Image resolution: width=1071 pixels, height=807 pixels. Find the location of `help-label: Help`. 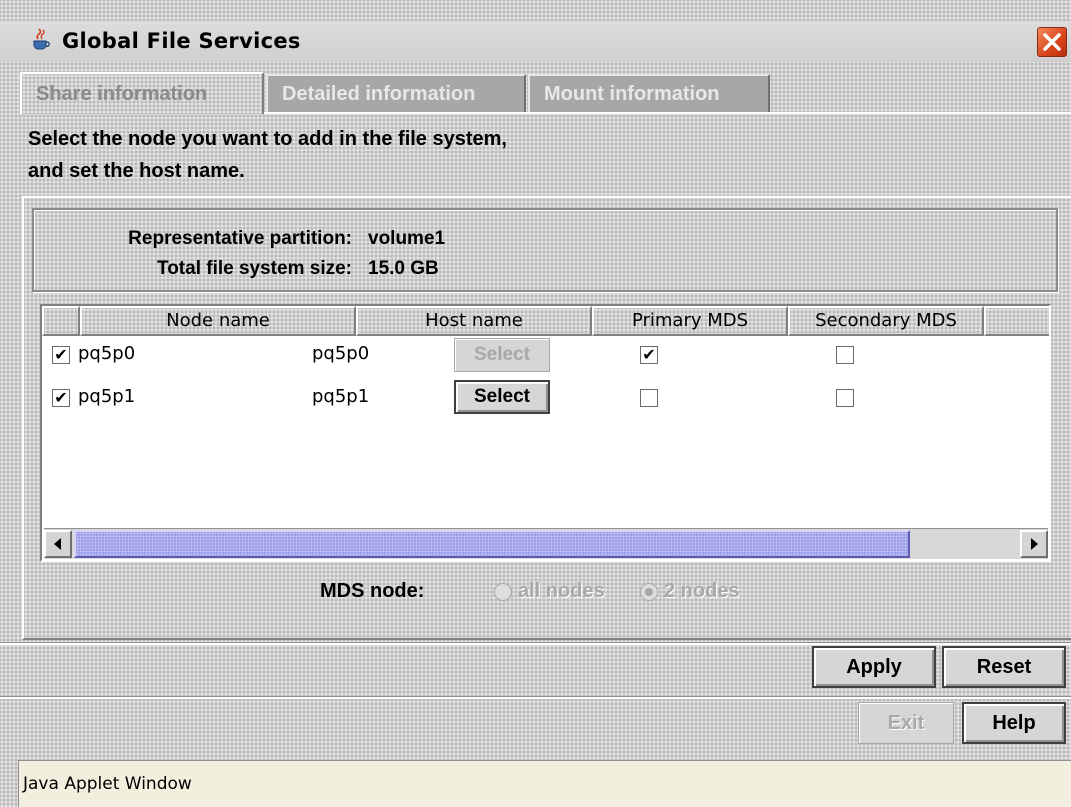

help-label: Help is located at coordinates (1014, 722).